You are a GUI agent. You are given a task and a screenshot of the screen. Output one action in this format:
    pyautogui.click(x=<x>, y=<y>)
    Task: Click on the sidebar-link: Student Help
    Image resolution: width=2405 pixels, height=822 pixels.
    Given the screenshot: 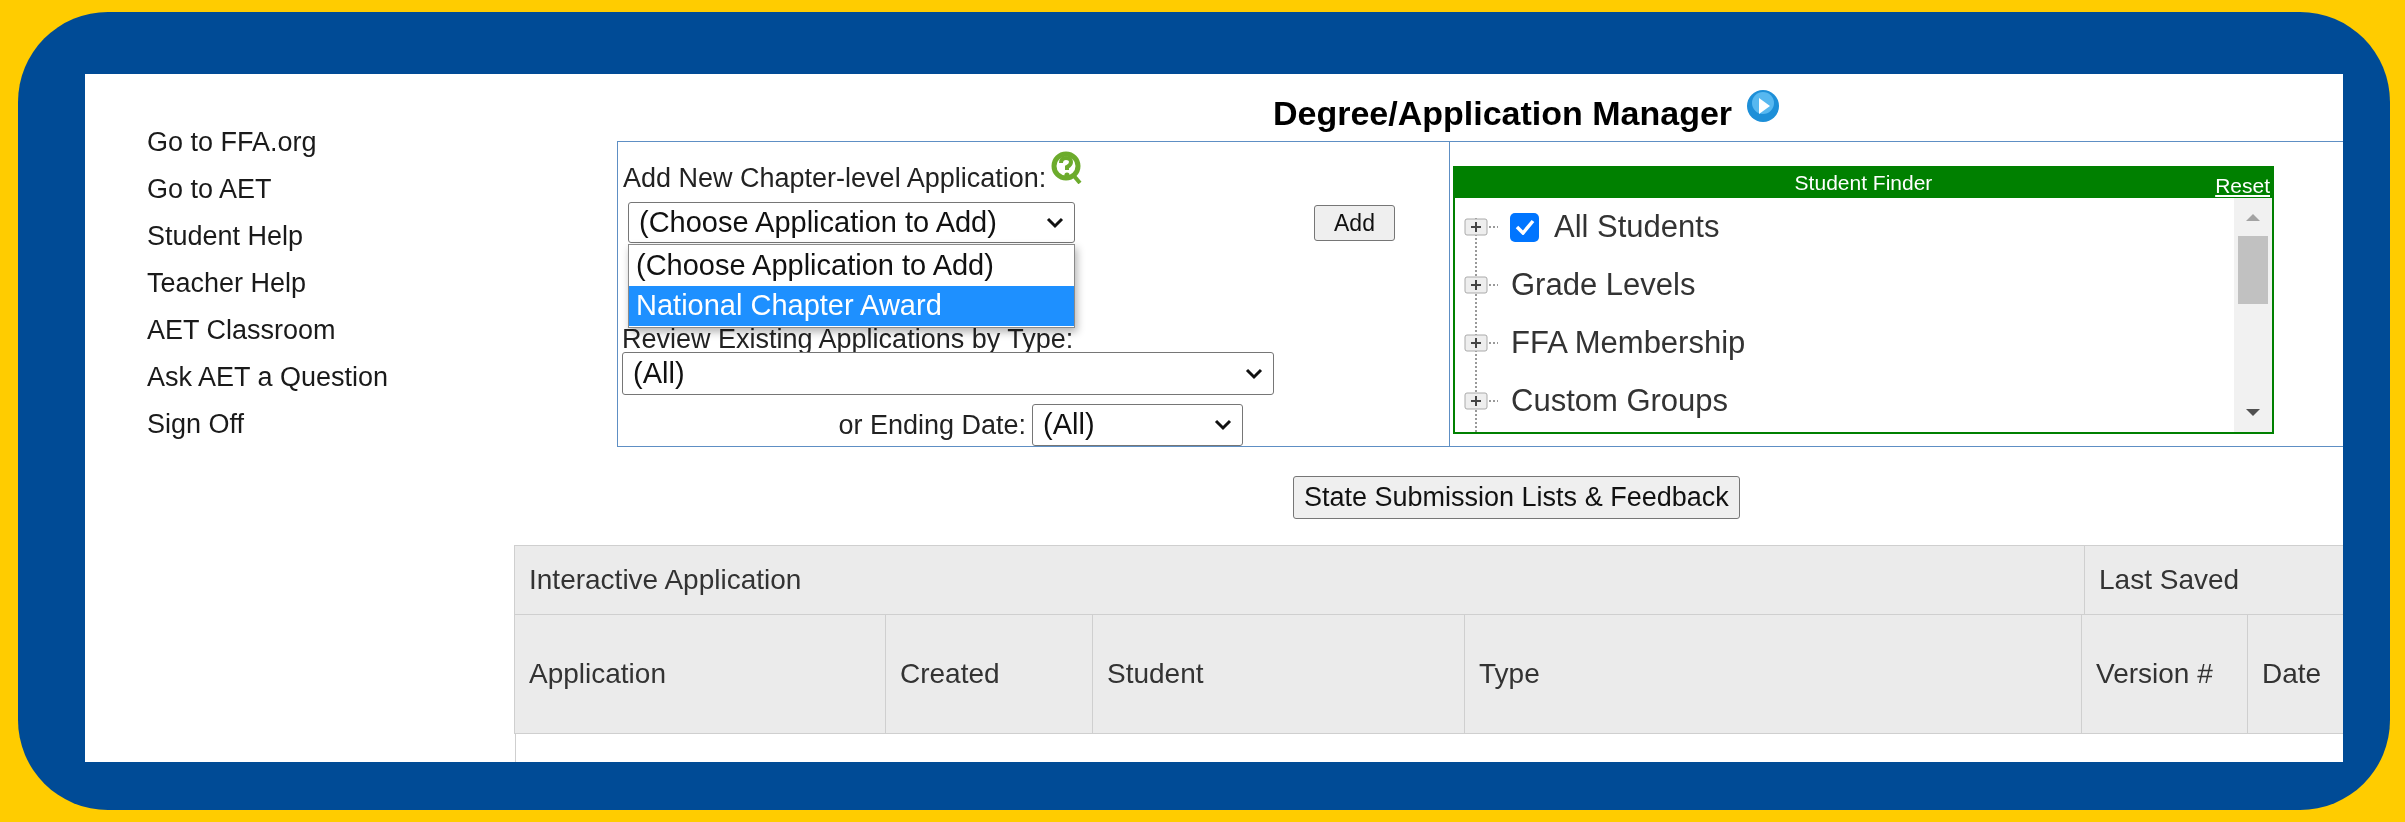 What is the action you would take?
    pyautogui.click(x=225, y=236)
    